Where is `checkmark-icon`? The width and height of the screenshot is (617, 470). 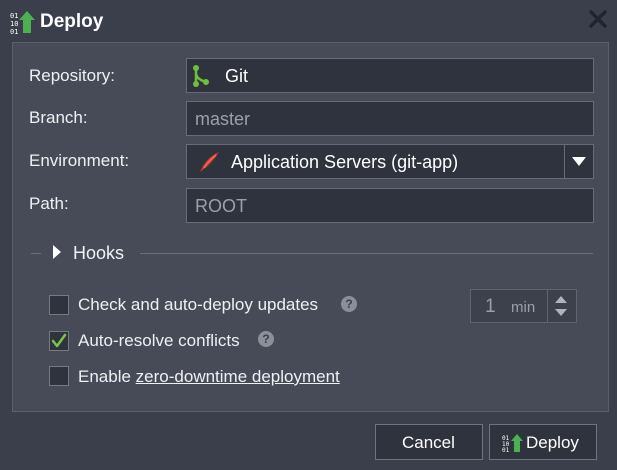
checkmark-icon is located at coordinates (59, 340).